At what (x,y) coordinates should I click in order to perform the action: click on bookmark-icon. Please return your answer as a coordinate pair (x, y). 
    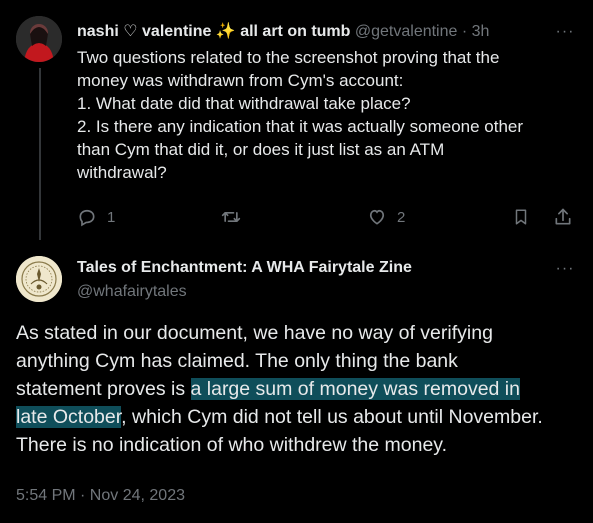
    Looking at the image, I should click on (521, 217).